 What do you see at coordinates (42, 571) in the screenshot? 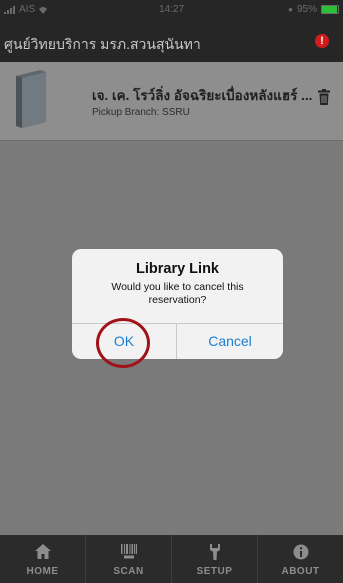
I see `tab-home-label: HOME` at bounding box center [42, 571].